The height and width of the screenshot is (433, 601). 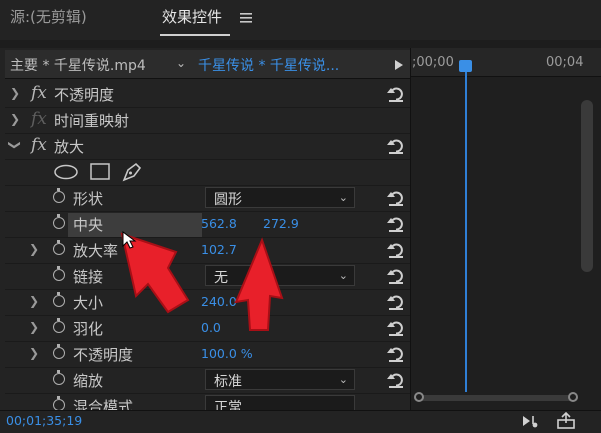 I want to click on prop-row-center: 中央 562.8 272.9, so click(x=207, y=225).